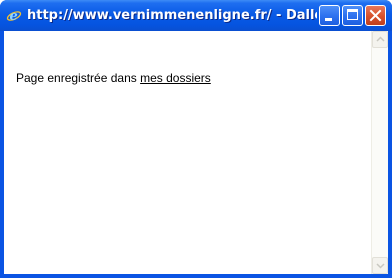  What do you see at coordinates (78, 78) in the screenshot?
I see `confirmation-text: Page enregistrée dans` at bounding box center [78, 78].